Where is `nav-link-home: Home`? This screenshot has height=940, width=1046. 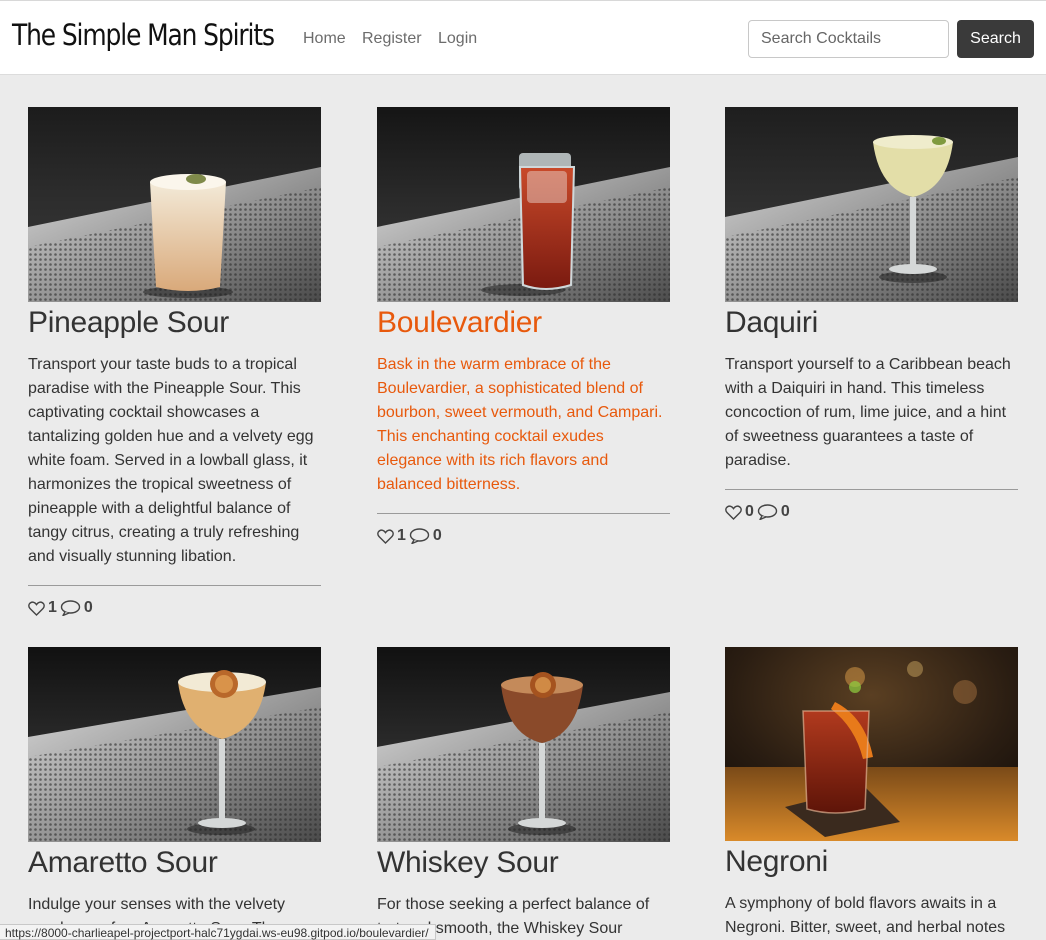
nav-link-home: Home is located at coordinates (324, 39).